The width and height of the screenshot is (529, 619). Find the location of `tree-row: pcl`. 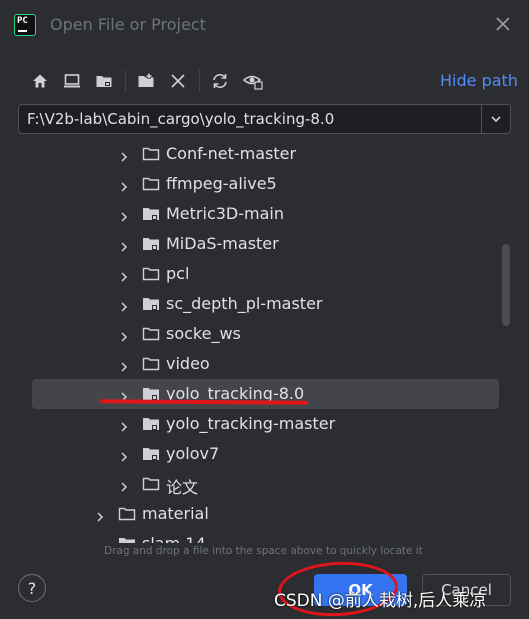

tree-row: pcl is located at coordinates (265, 274).